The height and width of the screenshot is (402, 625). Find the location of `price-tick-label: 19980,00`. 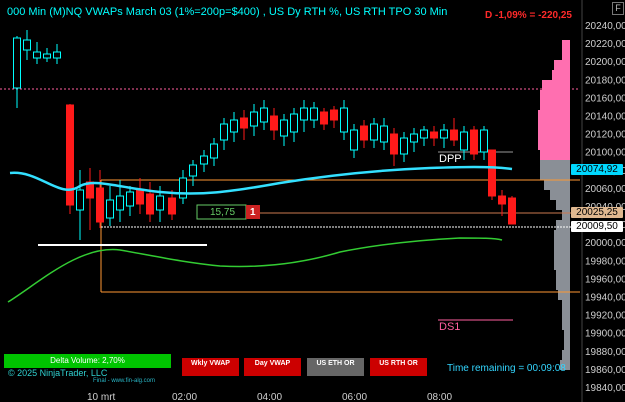

price-tick-label: 19980,00 is located at coordinates (605, 261).